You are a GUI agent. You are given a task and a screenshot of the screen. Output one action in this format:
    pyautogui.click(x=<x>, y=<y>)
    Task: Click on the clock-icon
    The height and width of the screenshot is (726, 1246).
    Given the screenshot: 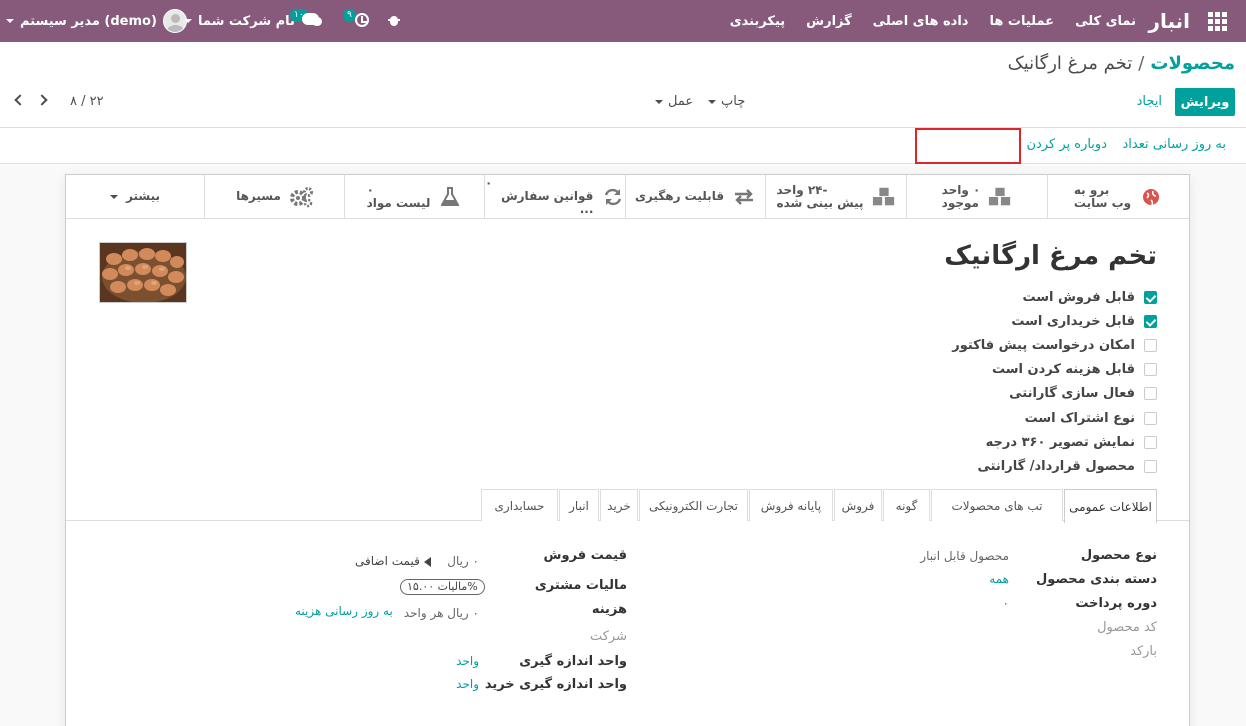 What is the action you would take?
    pyautogui.click(x=362, y=20)
    